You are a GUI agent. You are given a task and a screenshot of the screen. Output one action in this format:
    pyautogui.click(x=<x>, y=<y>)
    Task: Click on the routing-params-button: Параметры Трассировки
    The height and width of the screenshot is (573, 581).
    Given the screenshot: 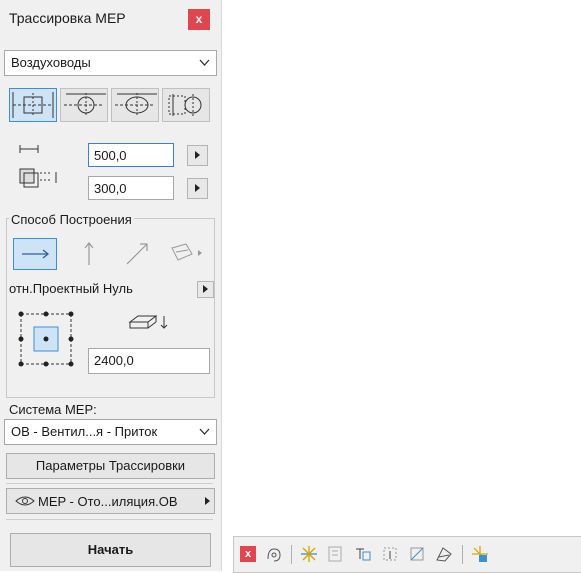 What is the action you would take?
    pyautogui.click(x=110, y=466)
    